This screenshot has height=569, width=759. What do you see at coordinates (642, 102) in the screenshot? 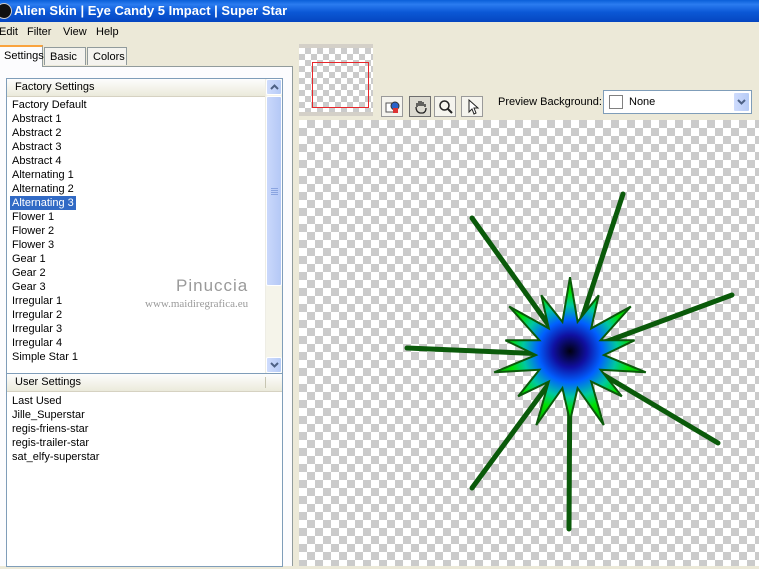
I see `preview-background-value: None` at bounding box center [642, 102].